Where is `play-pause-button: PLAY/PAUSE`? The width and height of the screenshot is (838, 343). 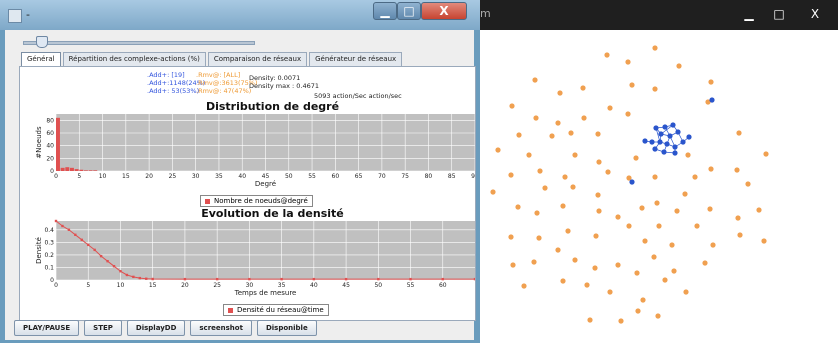 play-pause-button: PLAY/PAUSE is located at coordinates (47, 328).